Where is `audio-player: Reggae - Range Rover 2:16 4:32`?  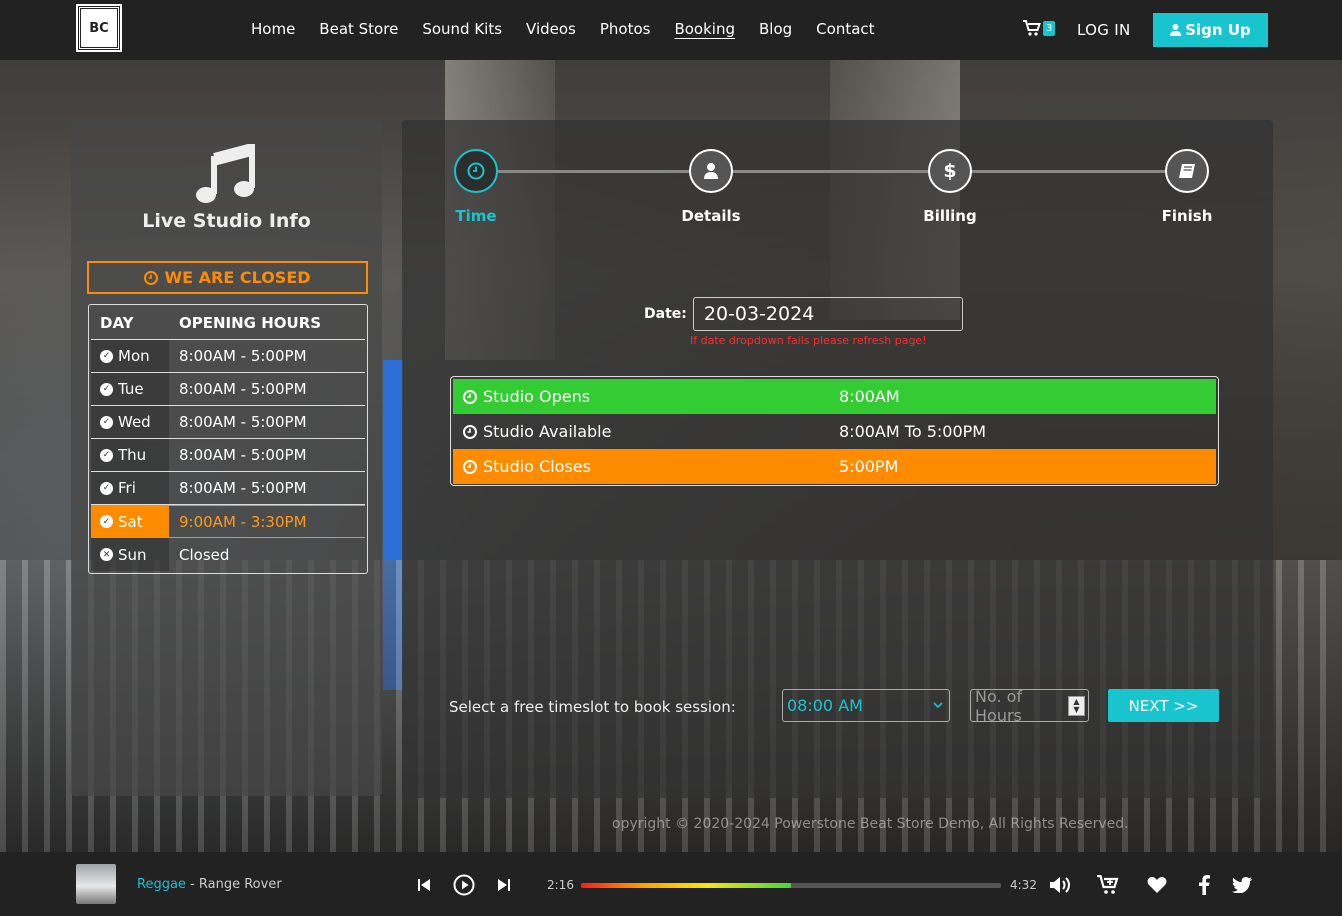 audio-player: Reggae - Range Rover 2:16 4:32 is located at coordinates (671, 884).